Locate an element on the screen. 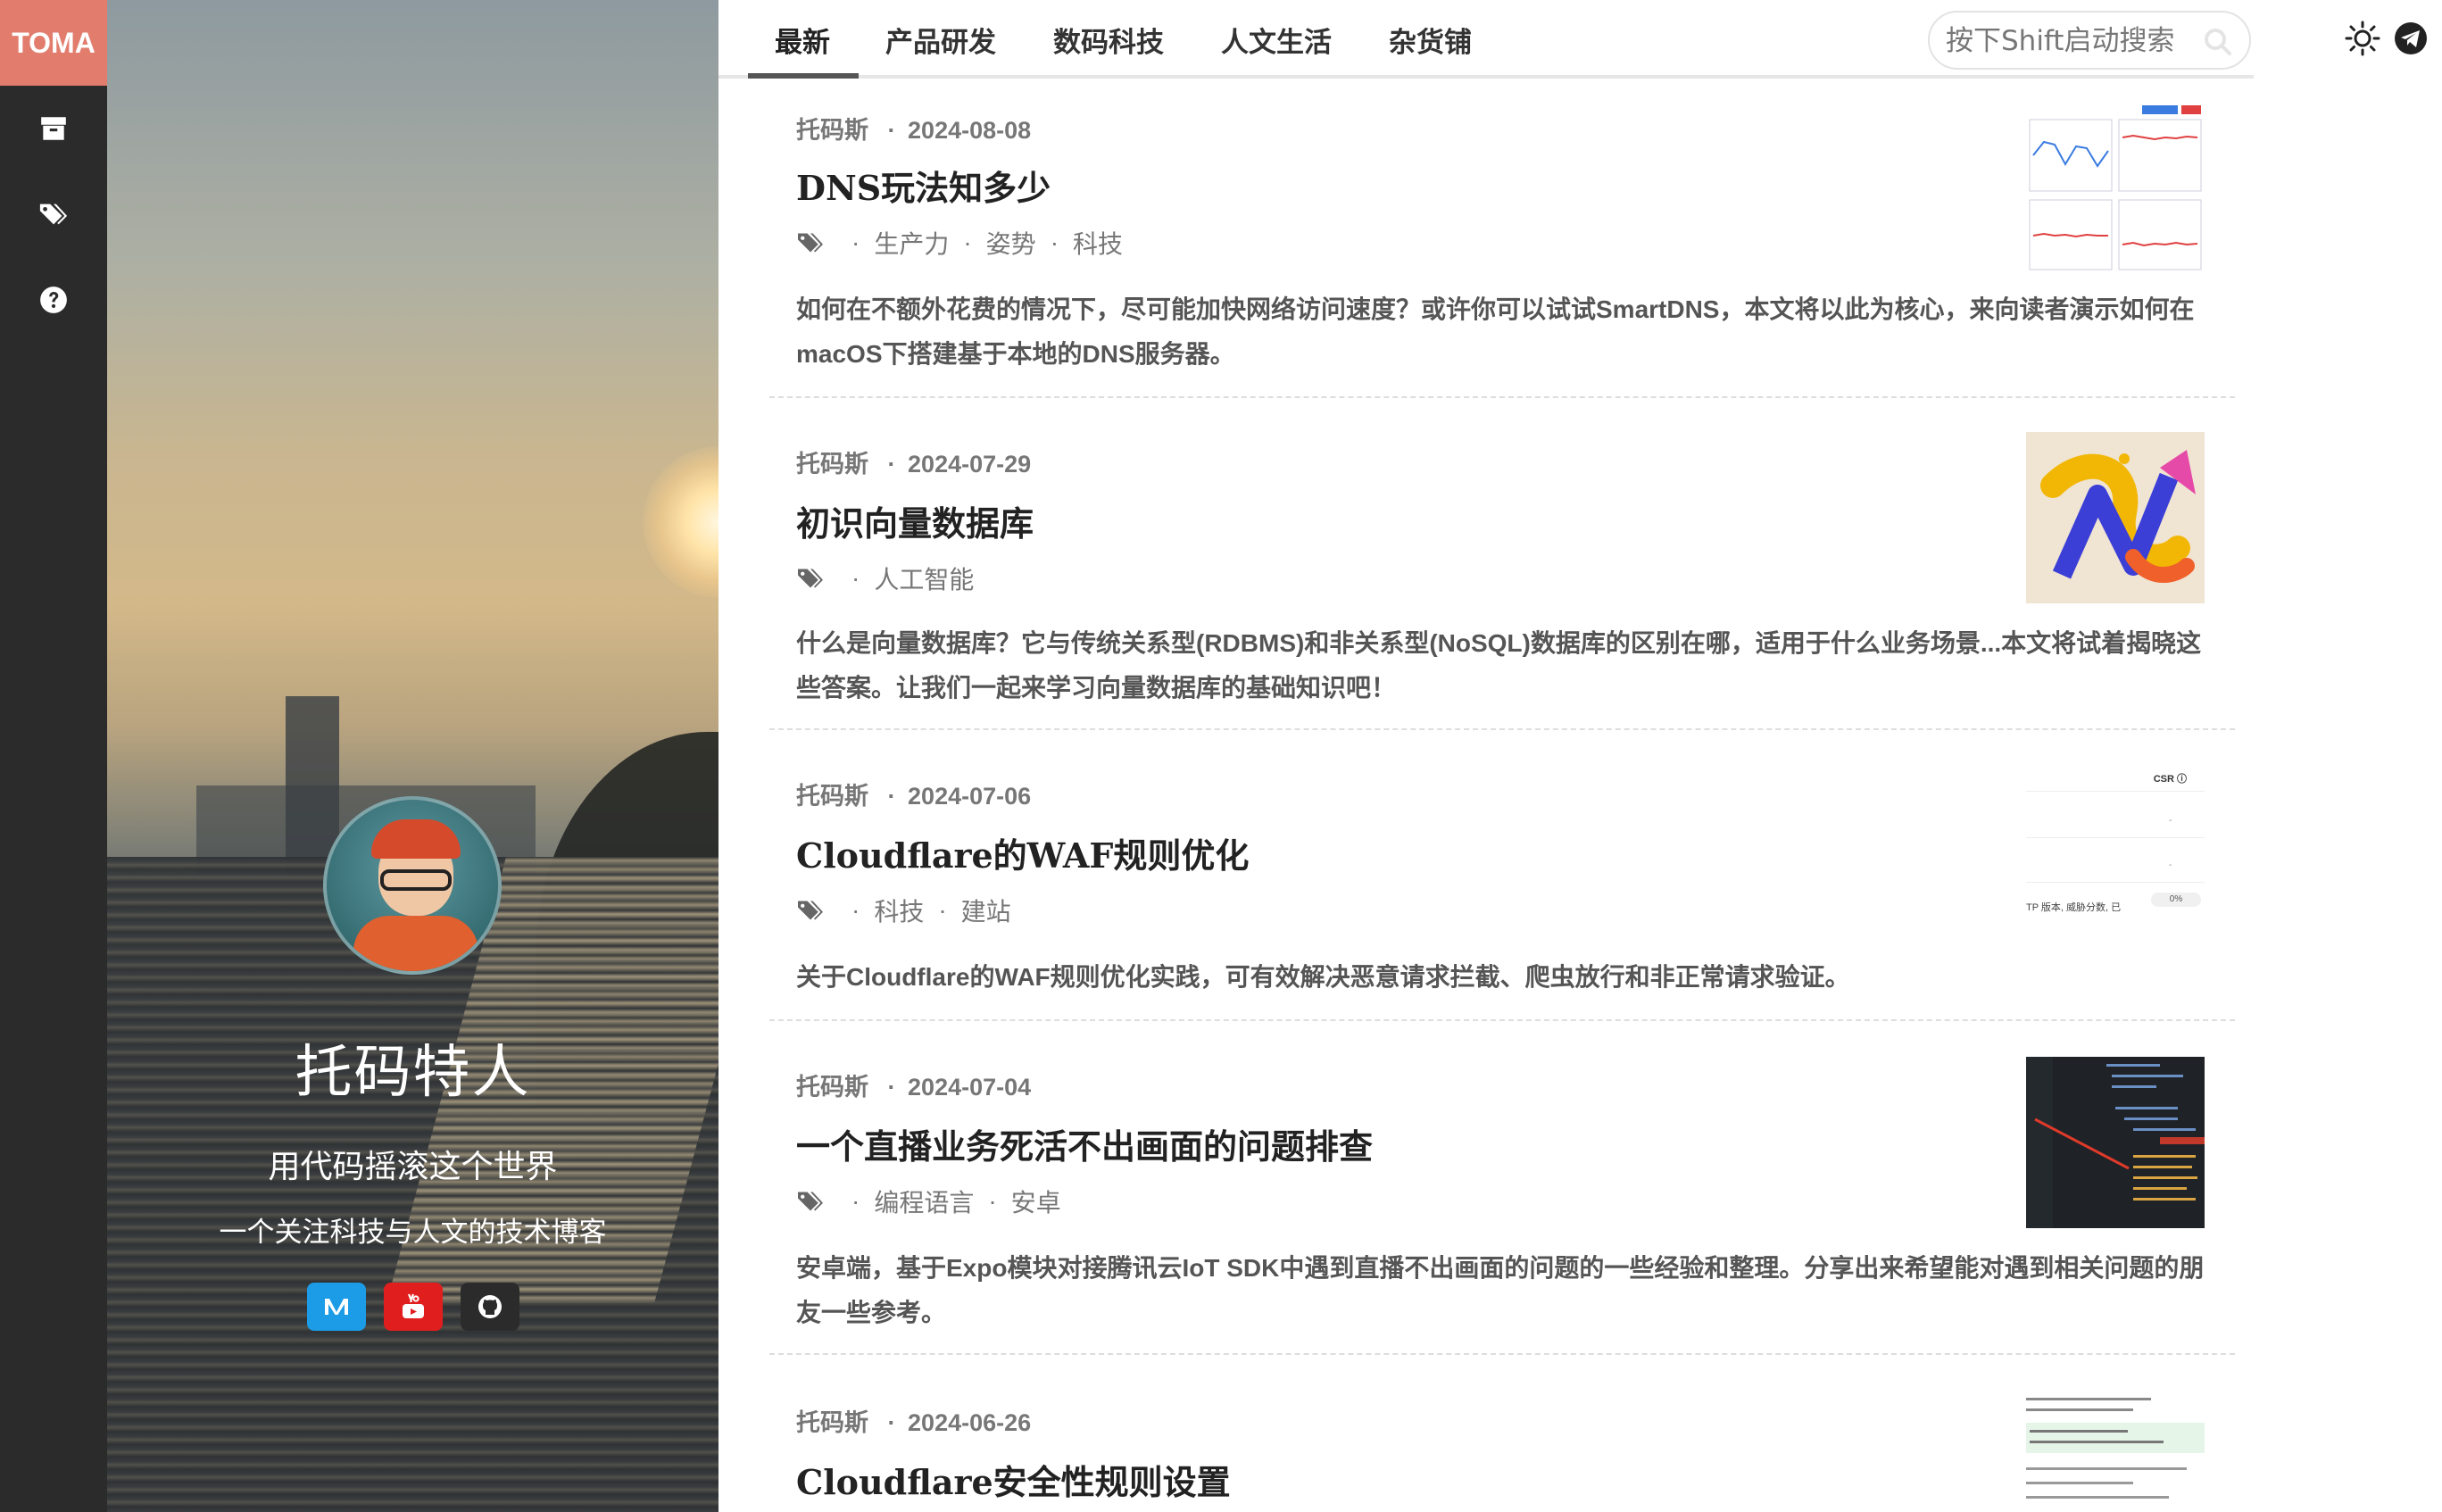  settings-screenshot-thumbnail is located at coordinates (2115, 1452).